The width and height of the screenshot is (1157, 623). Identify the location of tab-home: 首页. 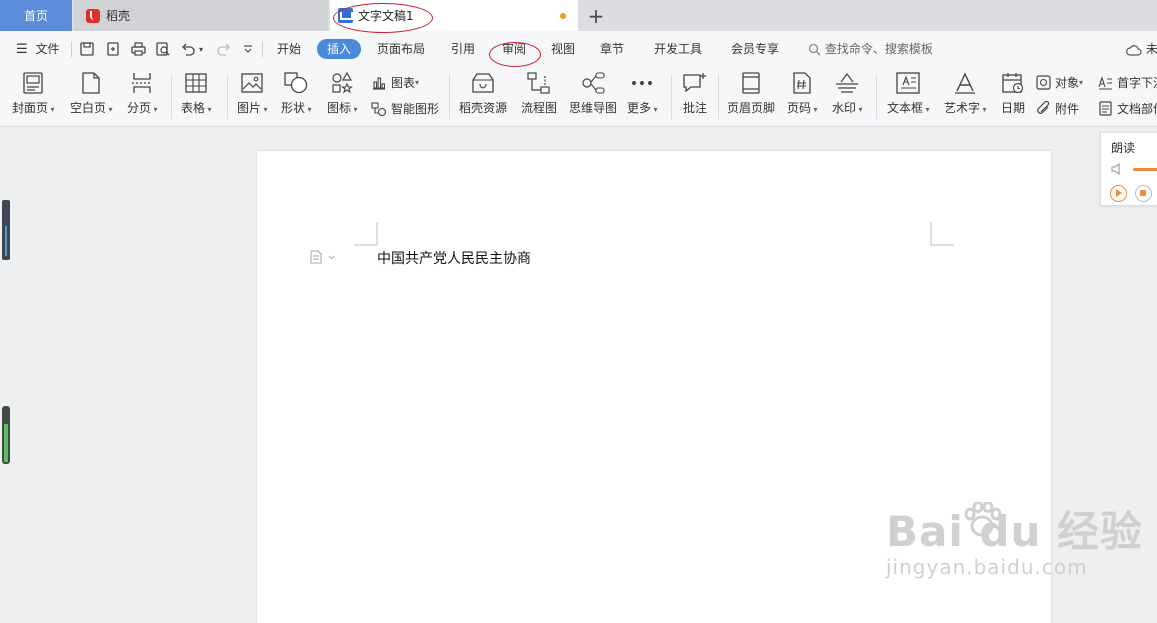
(36, 15).